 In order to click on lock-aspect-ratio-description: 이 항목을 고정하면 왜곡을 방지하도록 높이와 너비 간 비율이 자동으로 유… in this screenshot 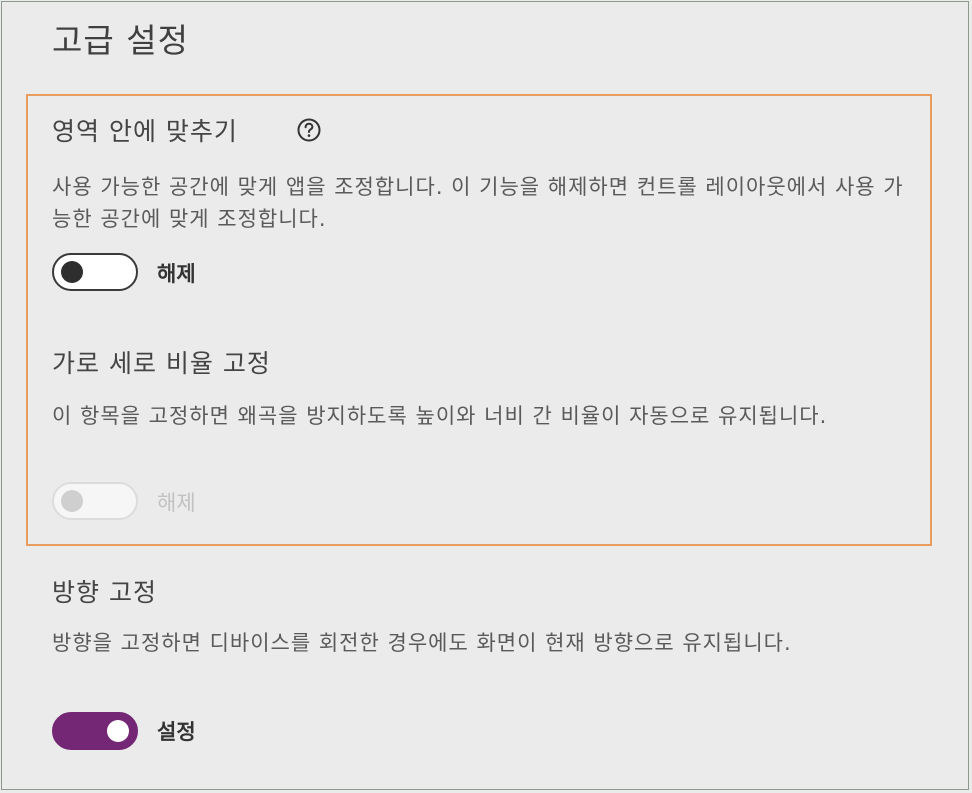, I will do `click(440, 416)`.